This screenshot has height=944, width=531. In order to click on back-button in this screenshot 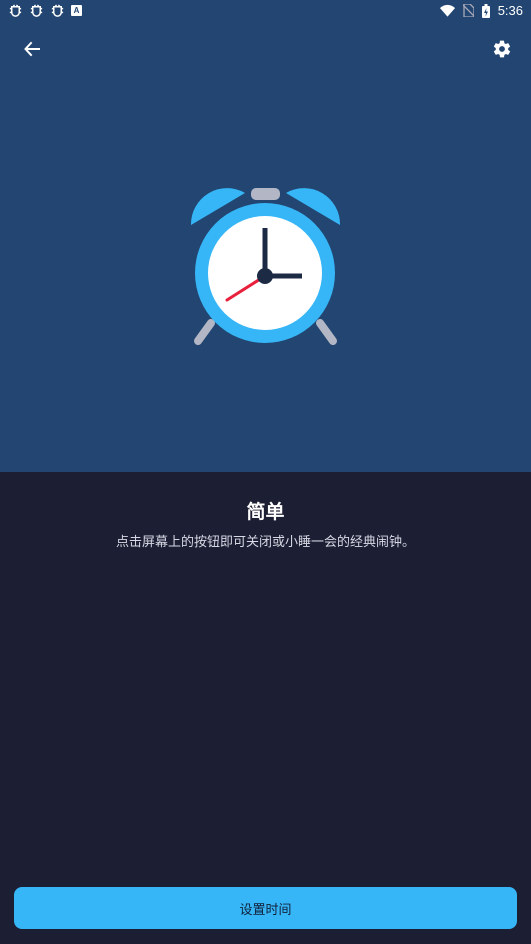, I will do `click(32, 49)`.